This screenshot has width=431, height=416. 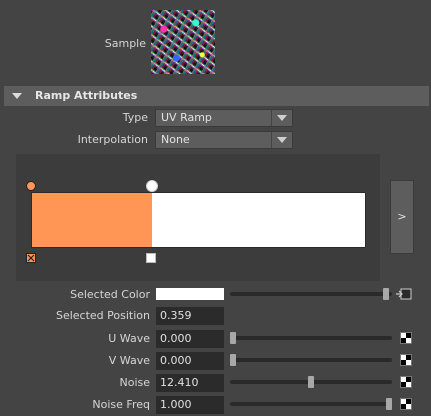 I want to click on noise-freq-slider-handle, so click(x=389, y=404).